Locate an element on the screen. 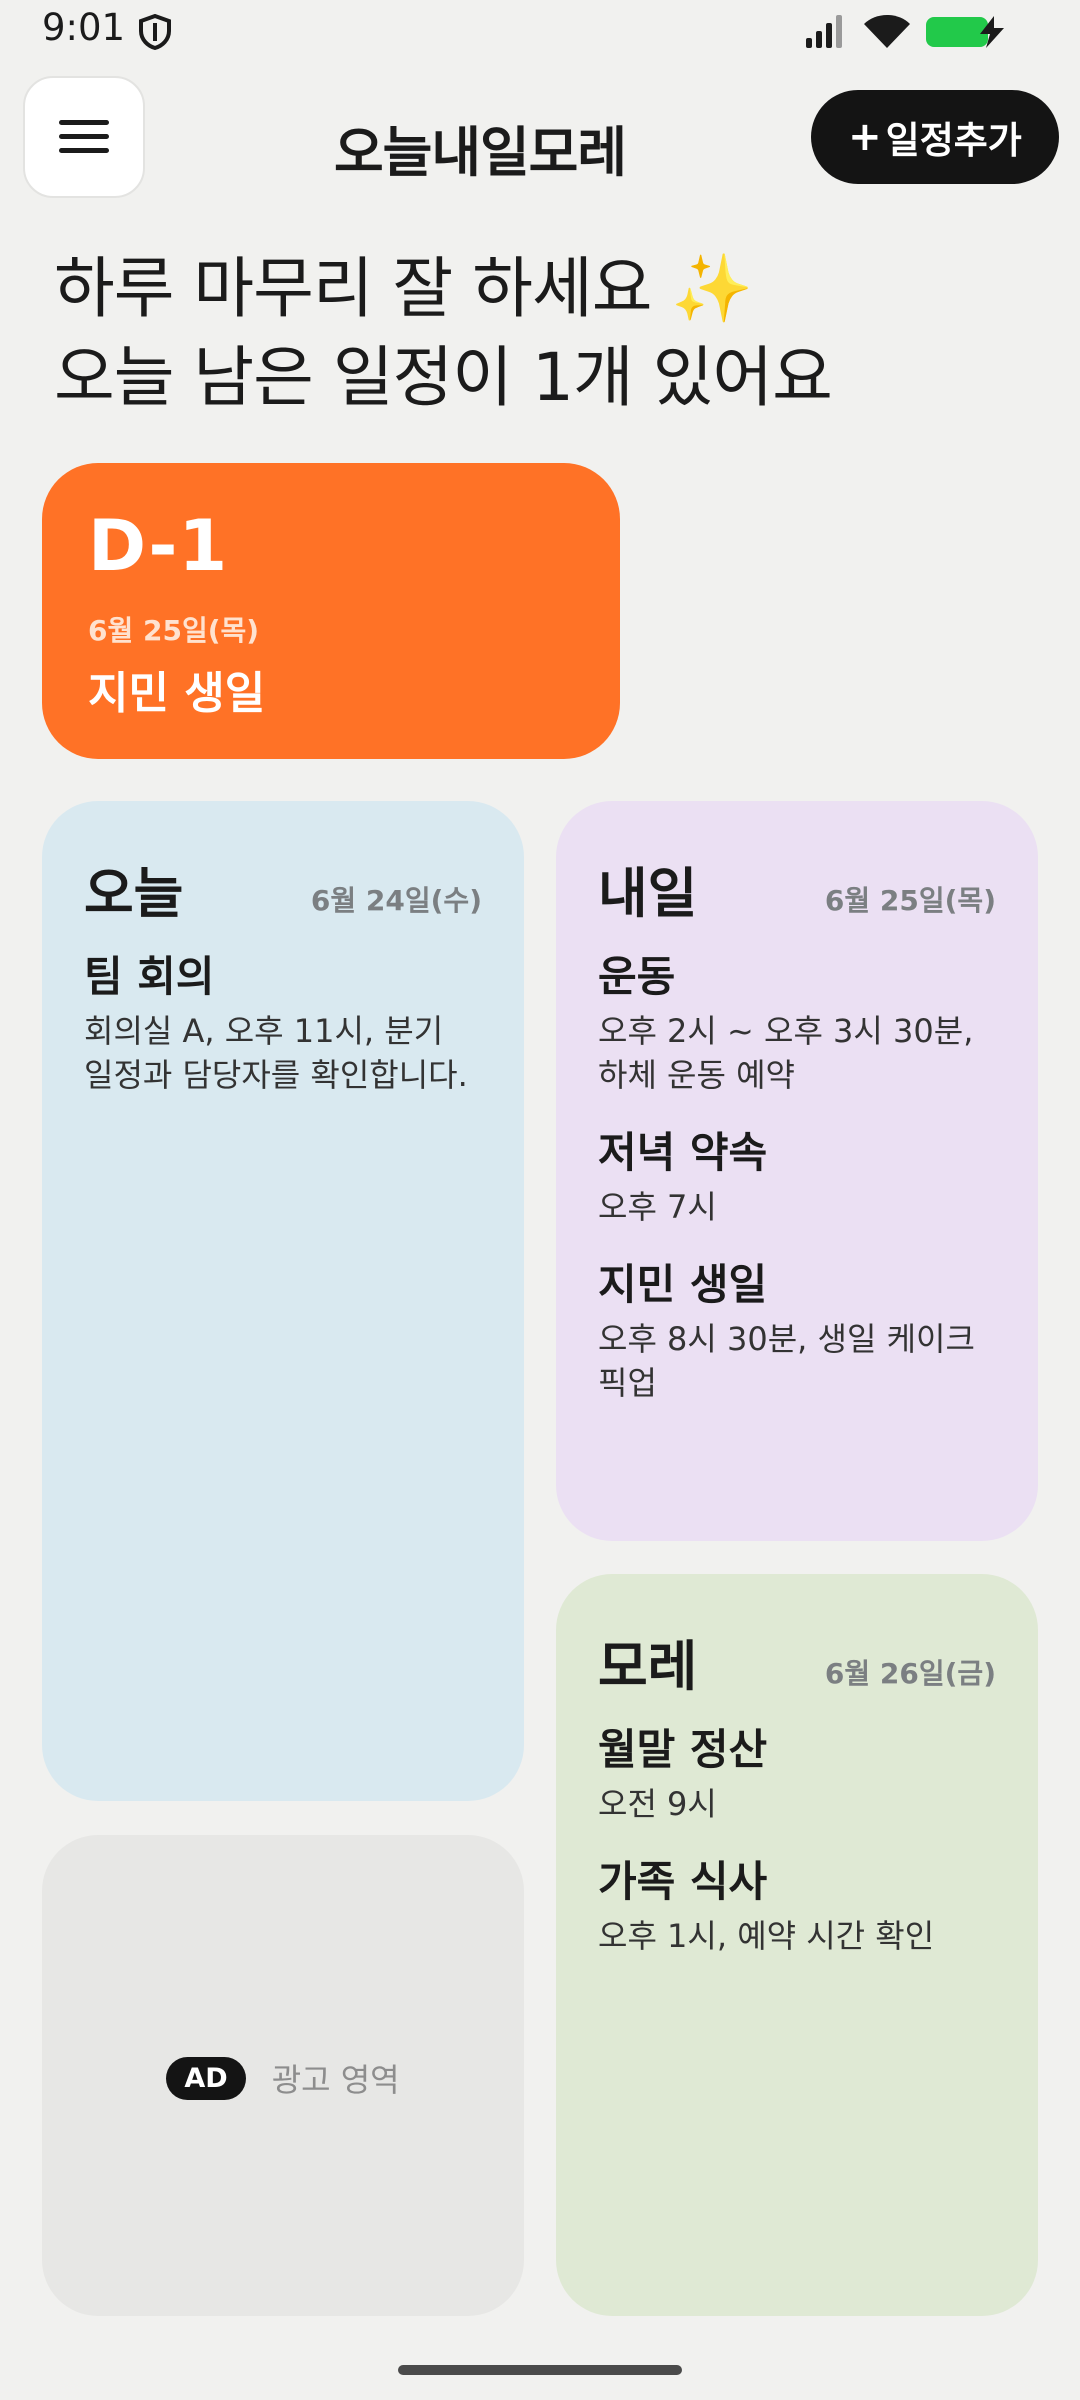  tomorrow-label: 내일 is located at coordinates (648, 893).